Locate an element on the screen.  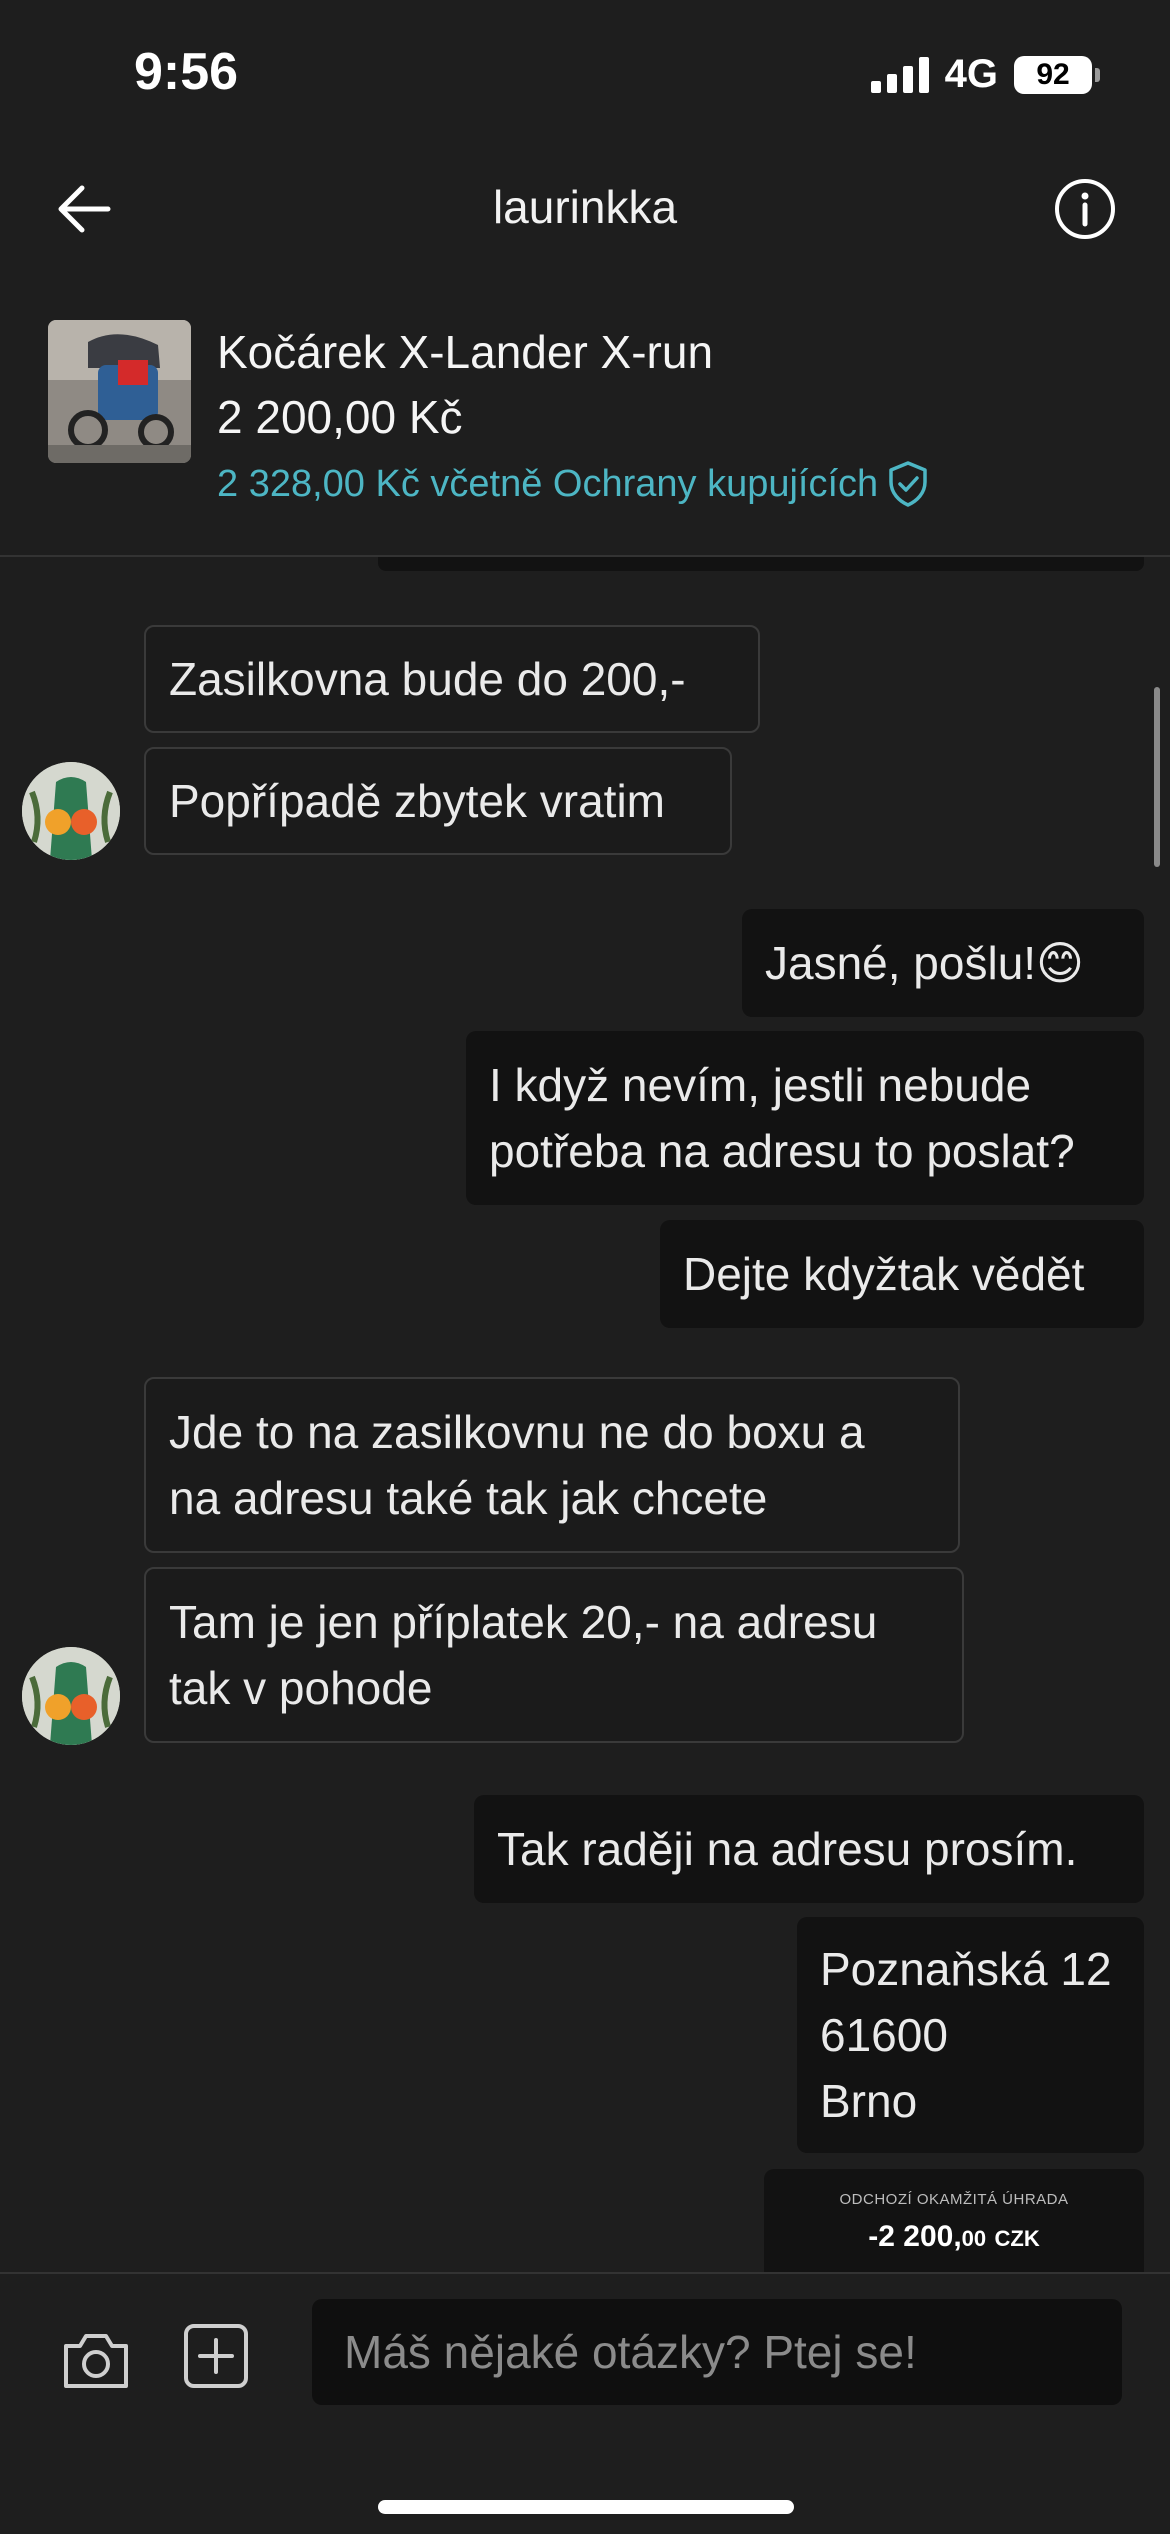
payment-currency: CZK is located at coordinates (1017, 2238).